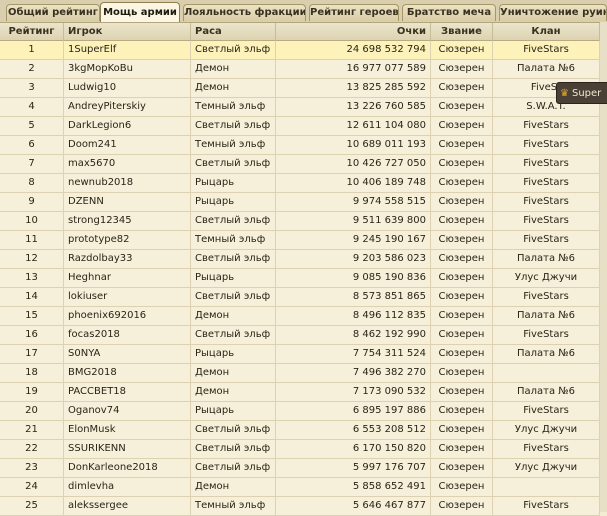 This screenshot has width=607, height=516. What do you see at coordinates (32, 373) in the screenshot?
I see `cell-rank: 18` at bounding box center [32, 373].